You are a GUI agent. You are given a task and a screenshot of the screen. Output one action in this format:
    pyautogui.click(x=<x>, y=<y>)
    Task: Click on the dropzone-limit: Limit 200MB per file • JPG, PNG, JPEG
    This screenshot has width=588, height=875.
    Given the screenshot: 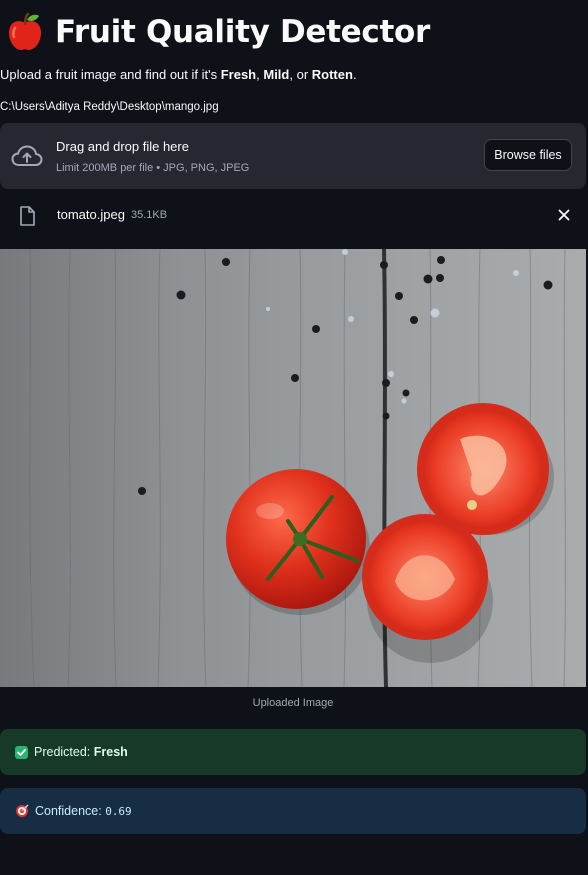 What is the action you would take?
    pyautogui.click(x=153, y=168)
    